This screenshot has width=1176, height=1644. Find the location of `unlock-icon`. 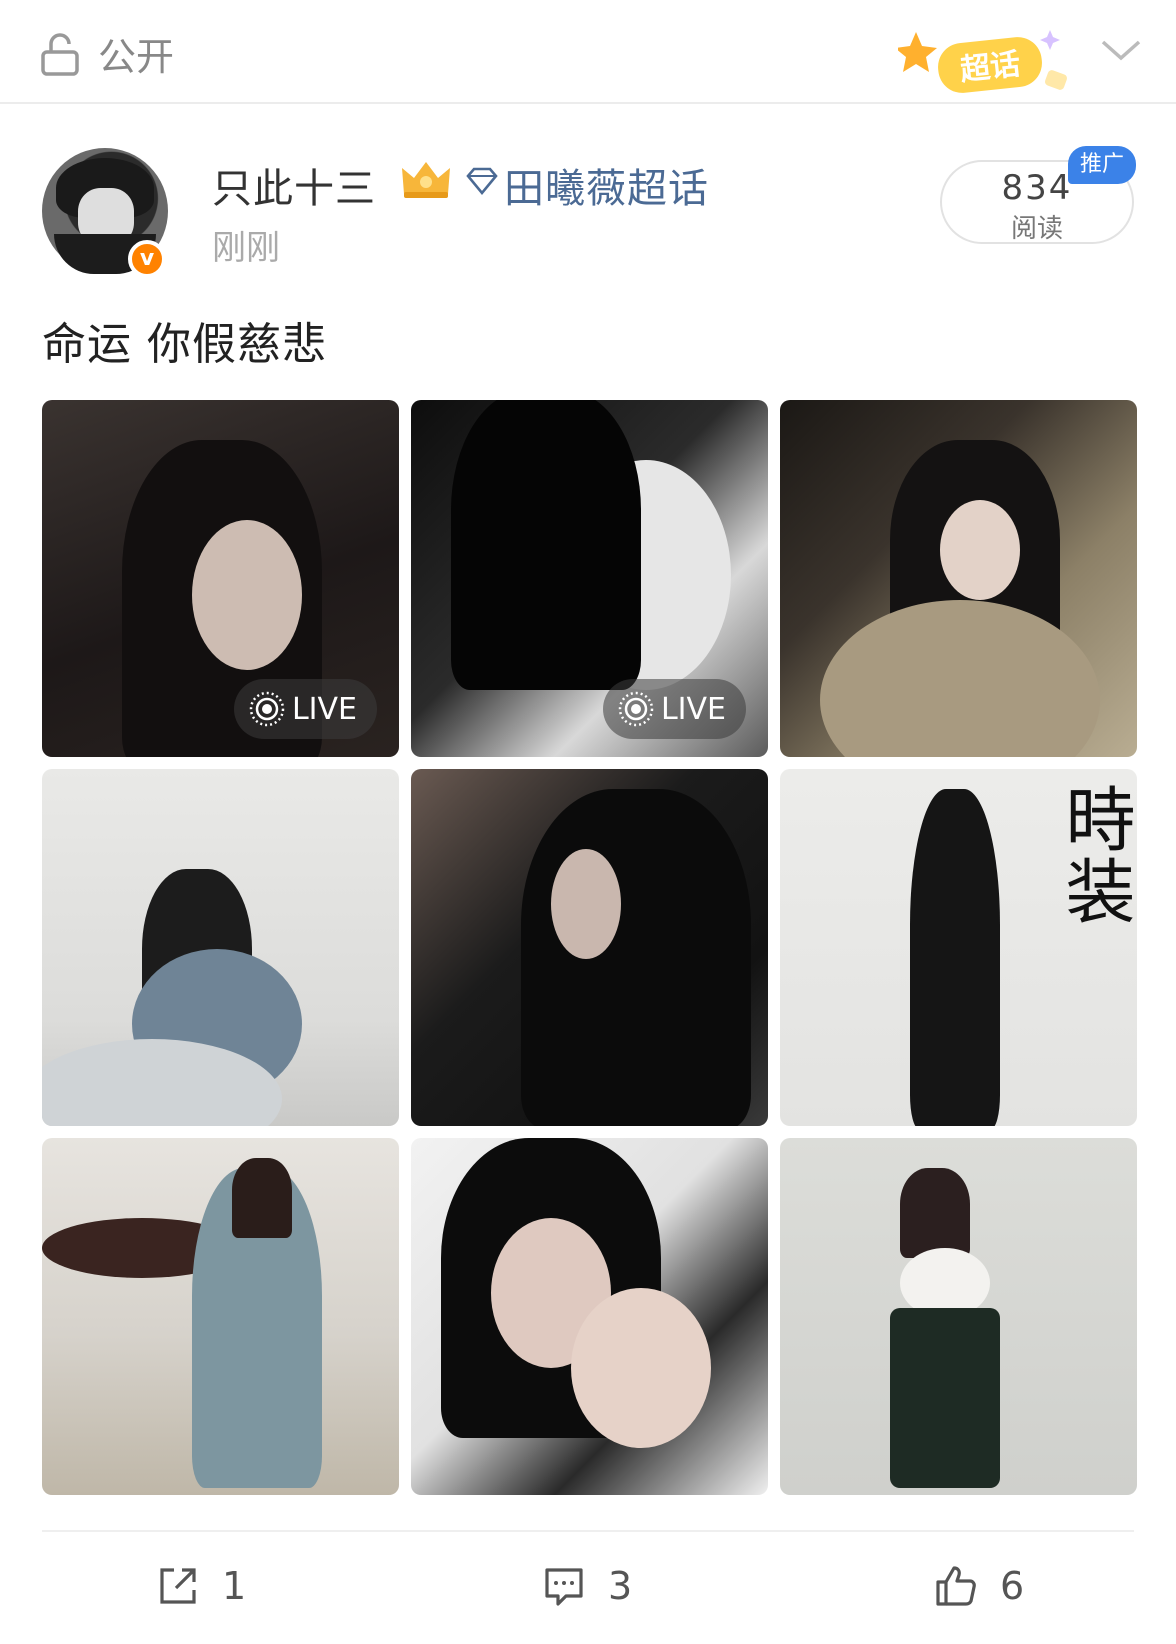

unlock-icon is located at coordinates (60, 54).